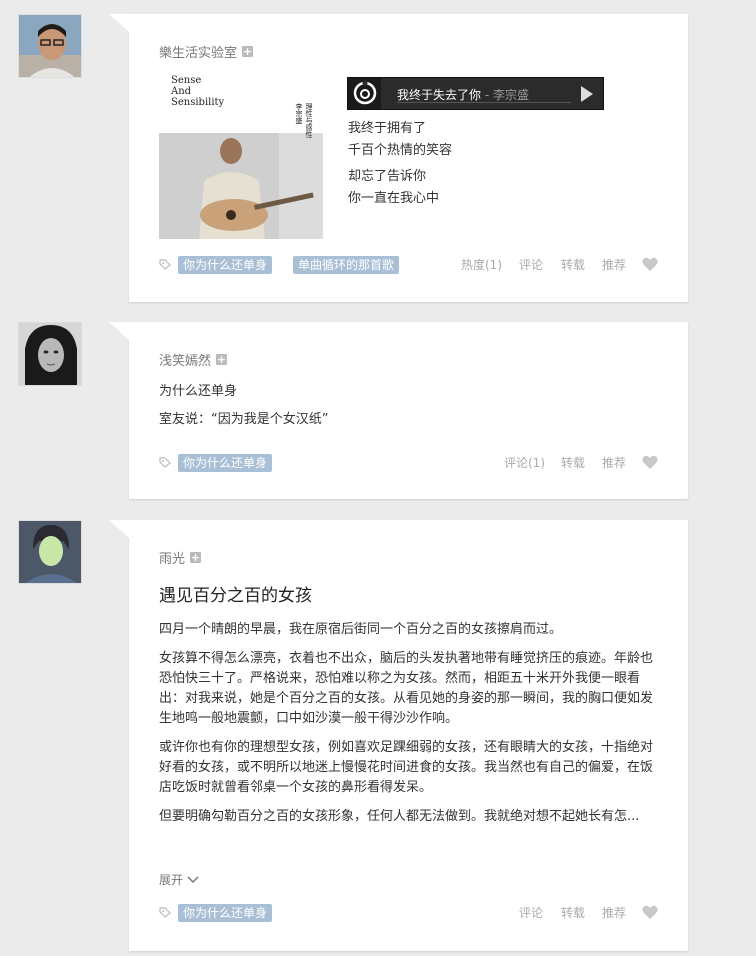 This screenshot has width=756, height=956. I want to click on lyrics-block-1: 我终于拥有了 千百个热情的笑容, so click(400, 140).